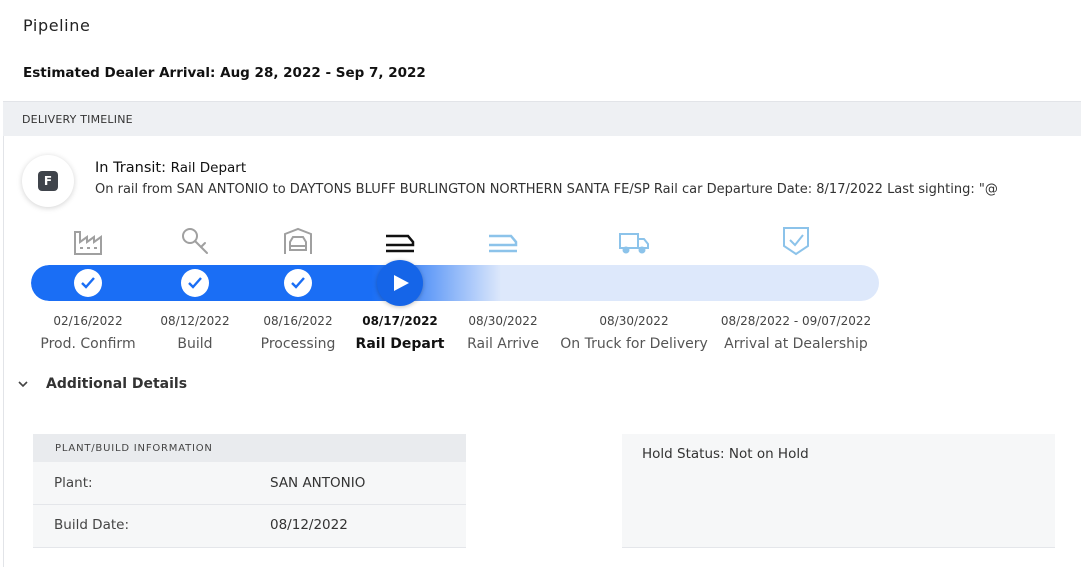 The width and height of the screenshot is (1081, 567). I want to click on rail-arrive-icon, so click(503, 243).